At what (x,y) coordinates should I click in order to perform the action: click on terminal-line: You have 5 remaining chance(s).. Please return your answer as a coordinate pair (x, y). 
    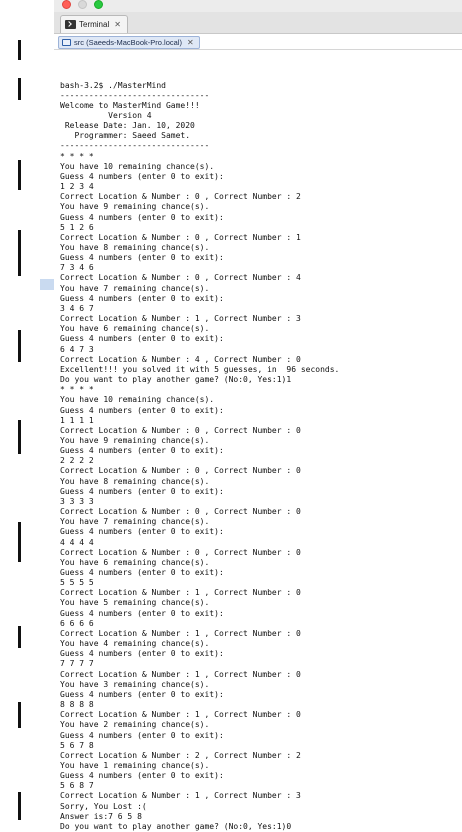
    Looking at the image, I should click on (135, 603).